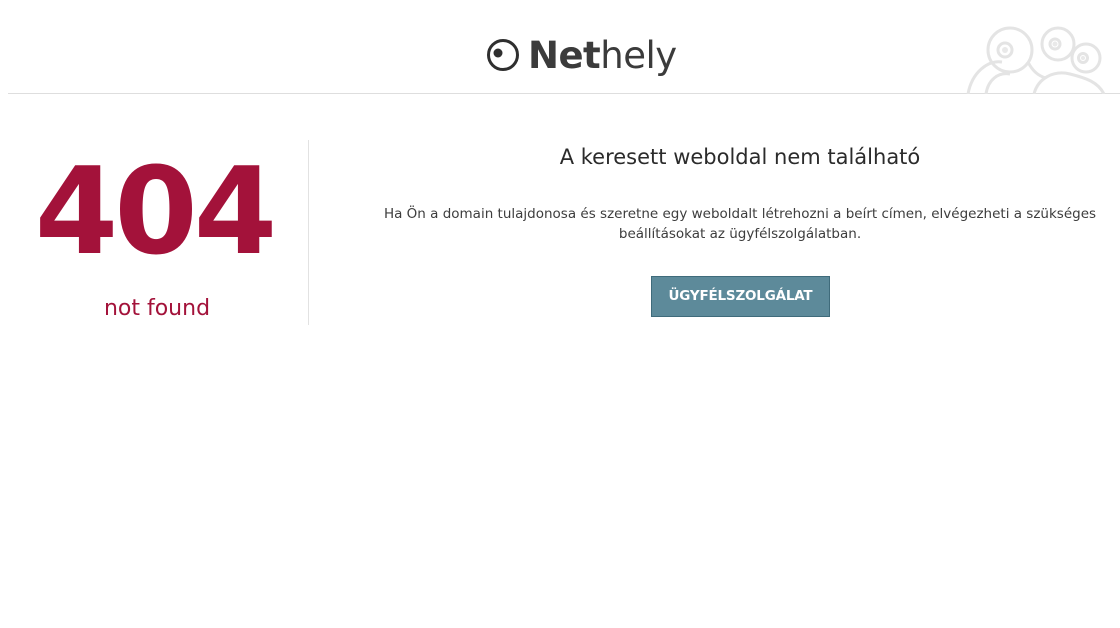  Describe the element at coordinates (1036, 60) in the screenshot. I see `mascot-illustration-icon` at that location.